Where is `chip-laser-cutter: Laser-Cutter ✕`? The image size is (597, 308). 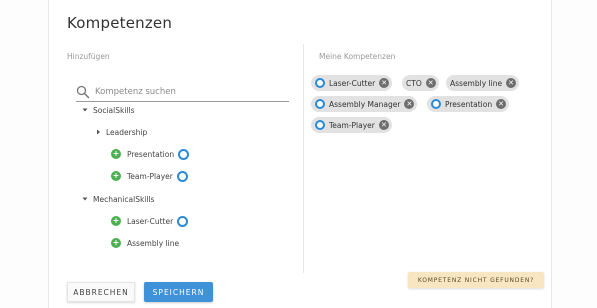 chip-laser-cutter: Laser-Cutter ✕ is located at coordinates (352, 83).